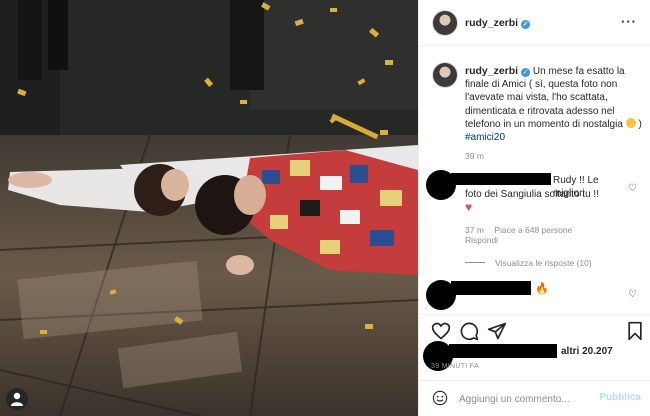 This screenshot has width=650, height=416. What do you see at coordinates (469, 207) in the screenshot?
I see `red-heart-emoji-icon: ♥` at bounding box center [469, 207].